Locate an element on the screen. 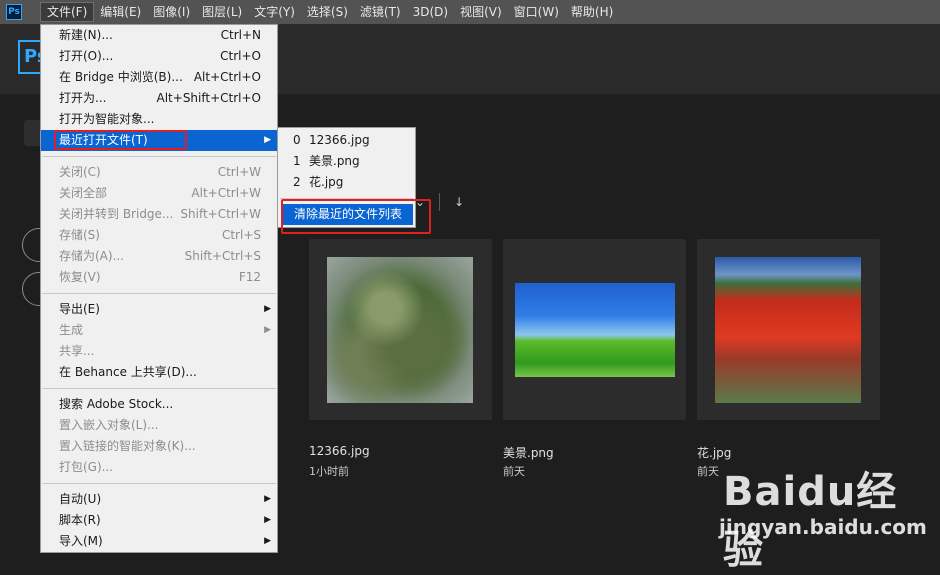 The width and height of the screenshot is (940, 575). menu-image: 图像(I) is located at coordinates (171, 12).